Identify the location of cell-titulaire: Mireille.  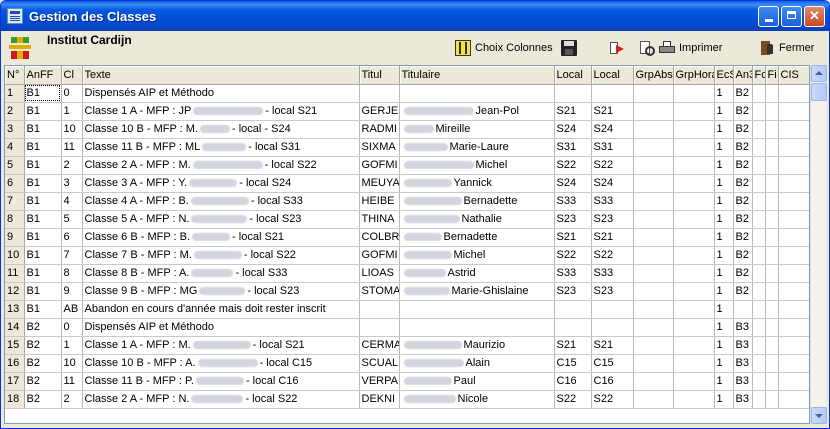
(477, 129).